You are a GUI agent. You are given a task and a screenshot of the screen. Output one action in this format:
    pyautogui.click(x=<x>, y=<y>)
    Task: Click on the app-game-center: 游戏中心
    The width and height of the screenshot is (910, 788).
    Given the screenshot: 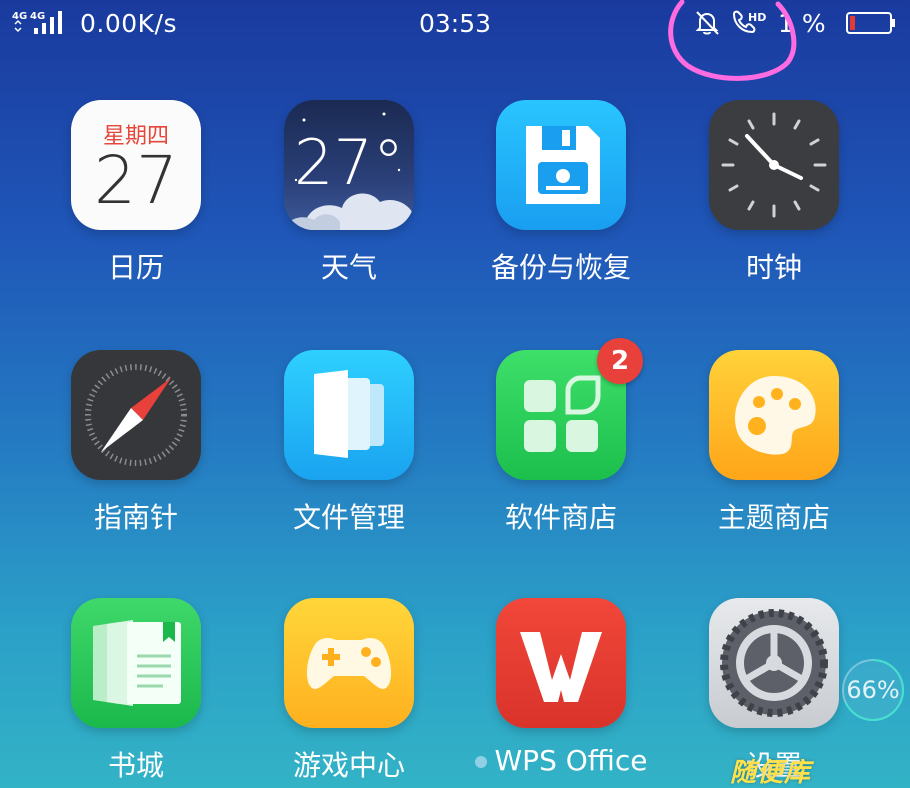 What is the action you would take?
    pyautogui.click(x=349, y=693)
    